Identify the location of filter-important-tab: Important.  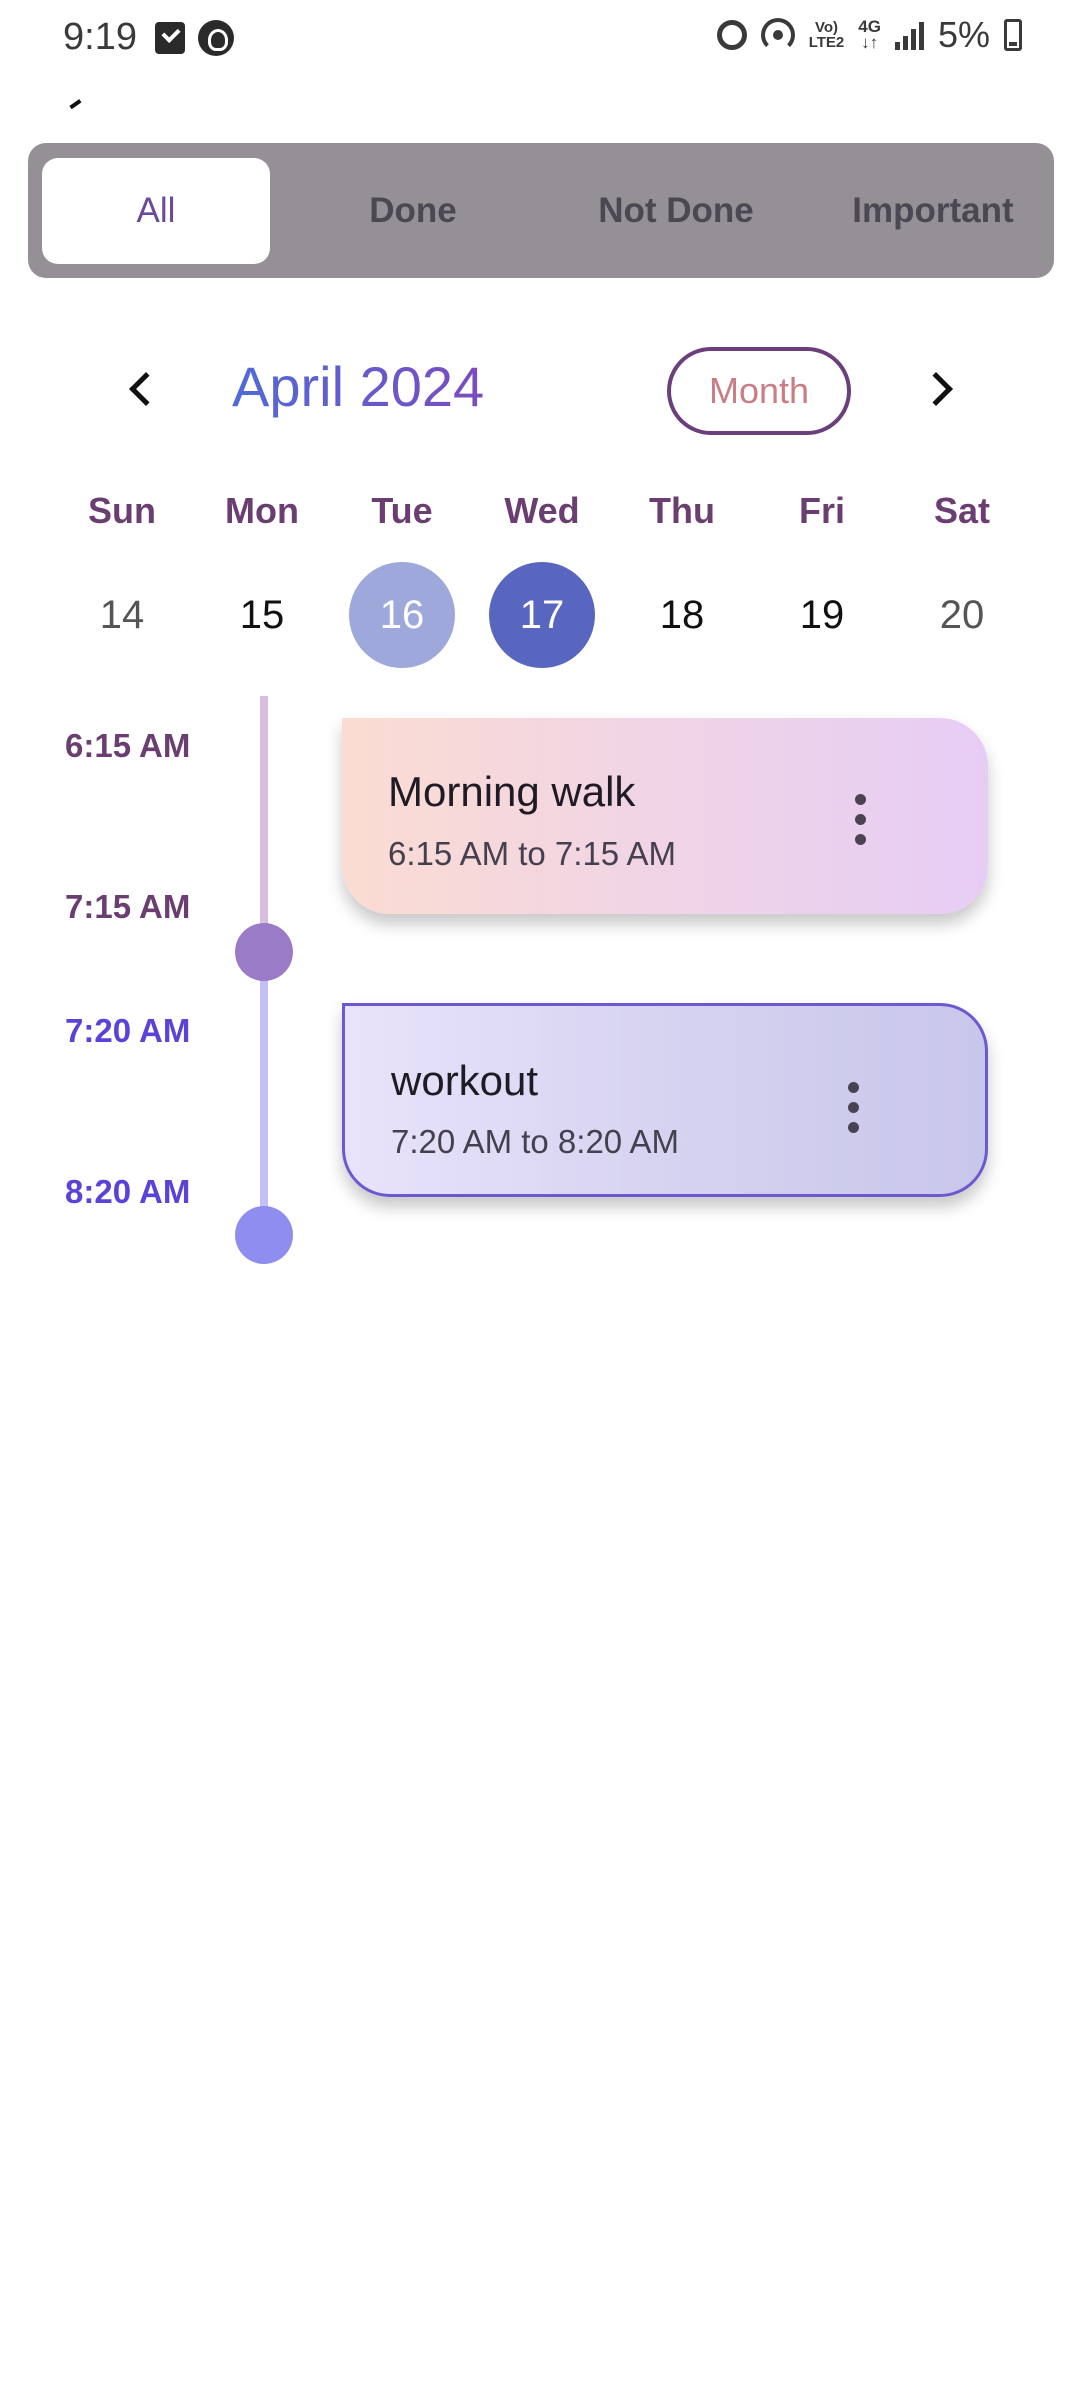
(933, 211).